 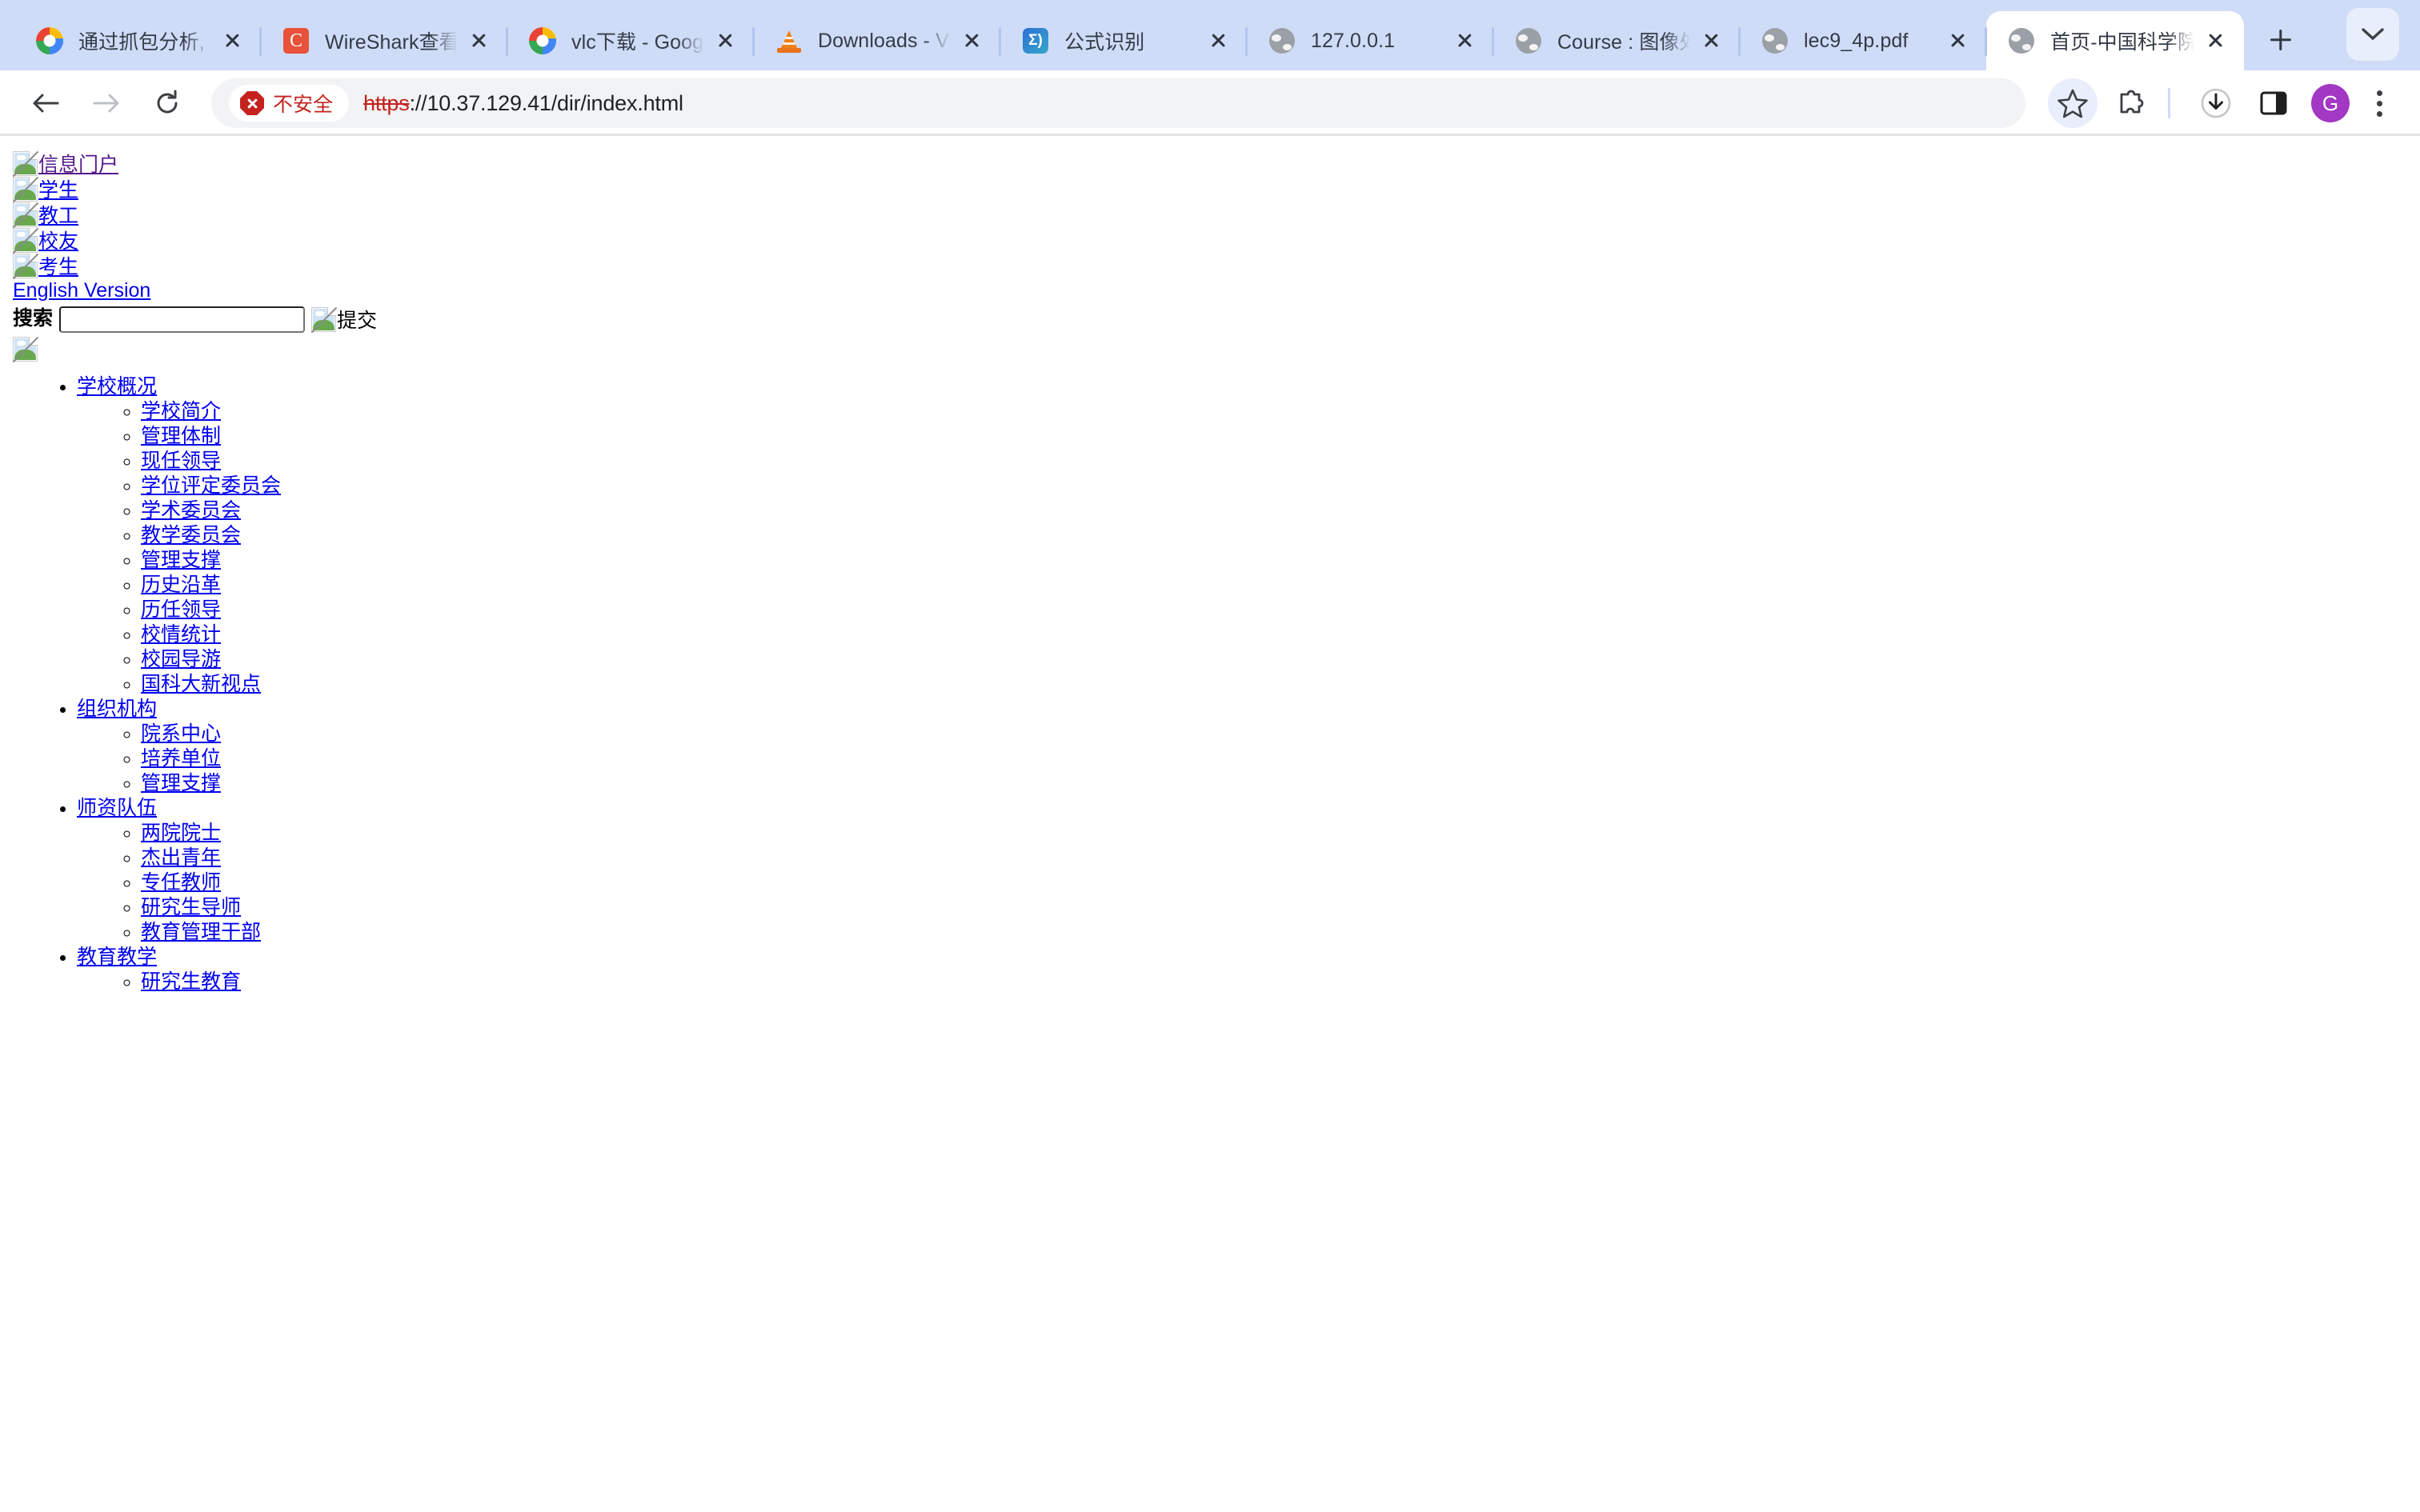 I want to click on tab-title: WireShark查看, so click(x=391, y=42).